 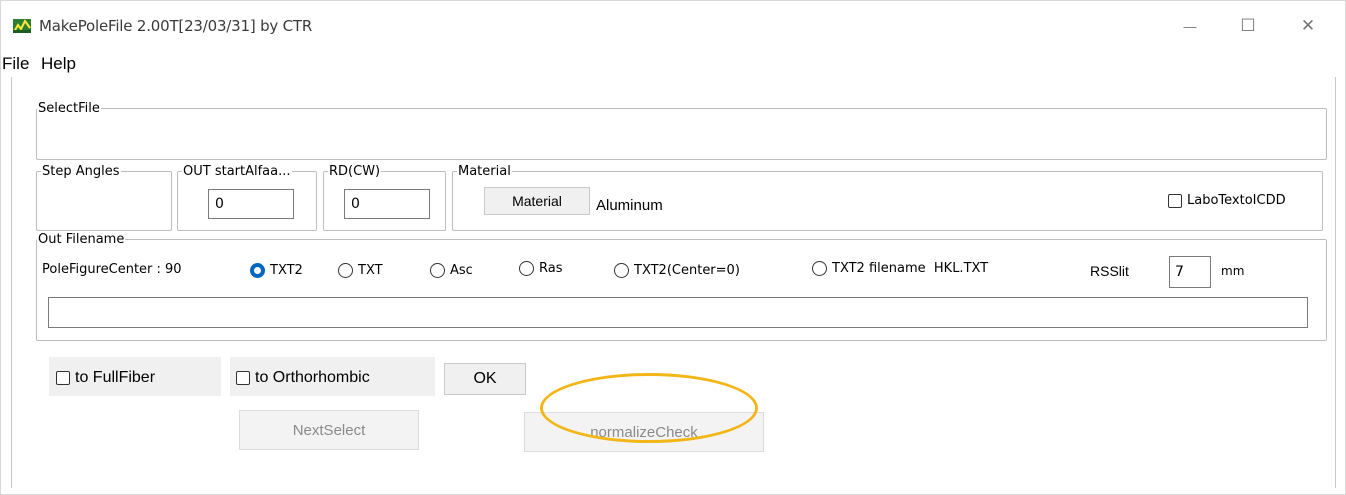 What do you see at coordinates (485, 379) in the screenshot?
I see `ok-button: OK` at bounding box center [485, 379].